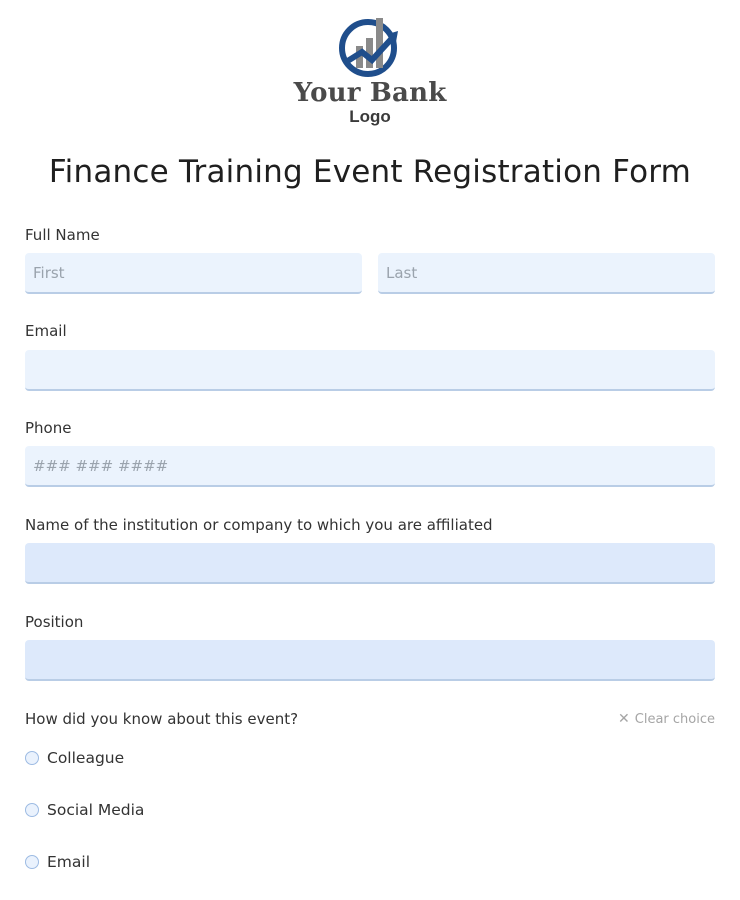 Image resolution: width=740 pixels, height=900 pixels. What do you see at coordinates (674, 719) in the screenshot?
I see `clear-choice-label: Clear choice` at bounding box center [674, 719].